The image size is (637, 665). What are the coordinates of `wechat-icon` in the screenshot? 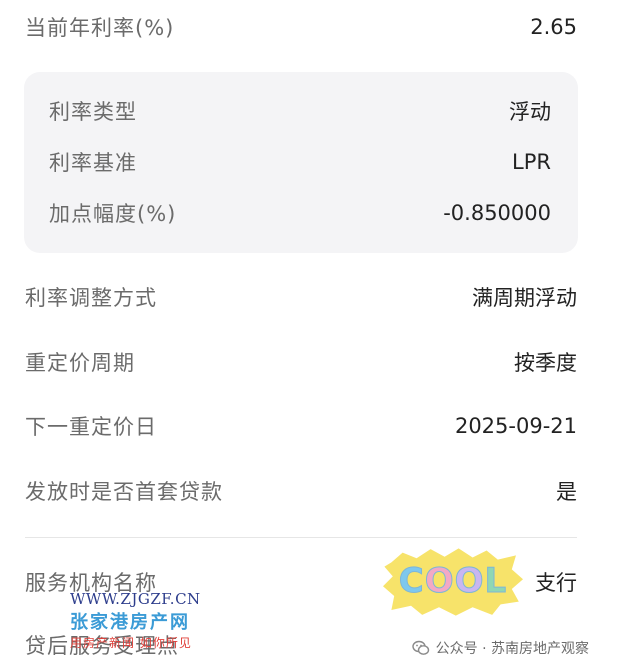 It's located at (420, 648).